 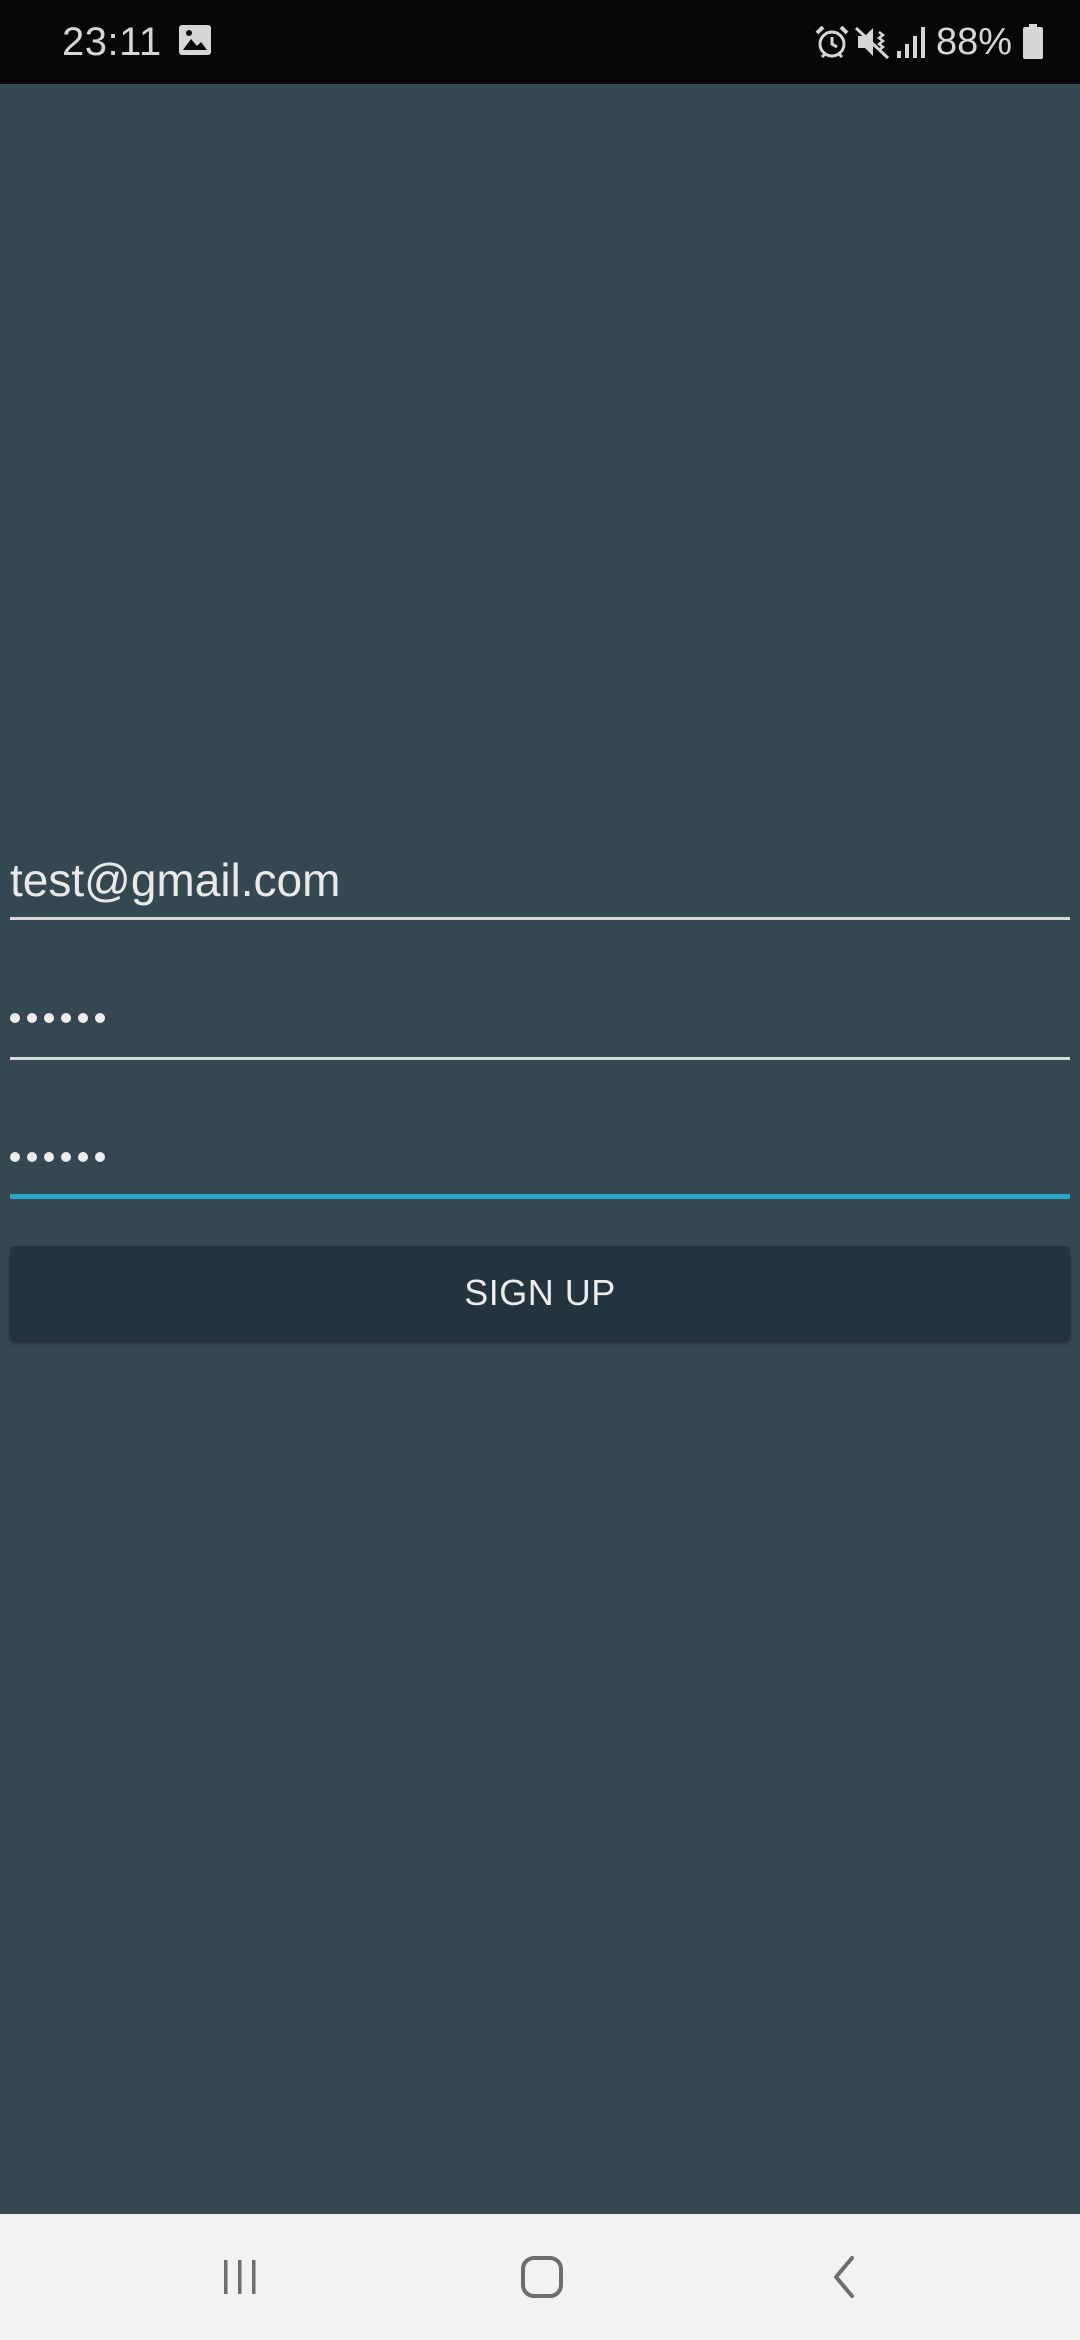 I want to click on home-button, so click(x=542, y=2277).